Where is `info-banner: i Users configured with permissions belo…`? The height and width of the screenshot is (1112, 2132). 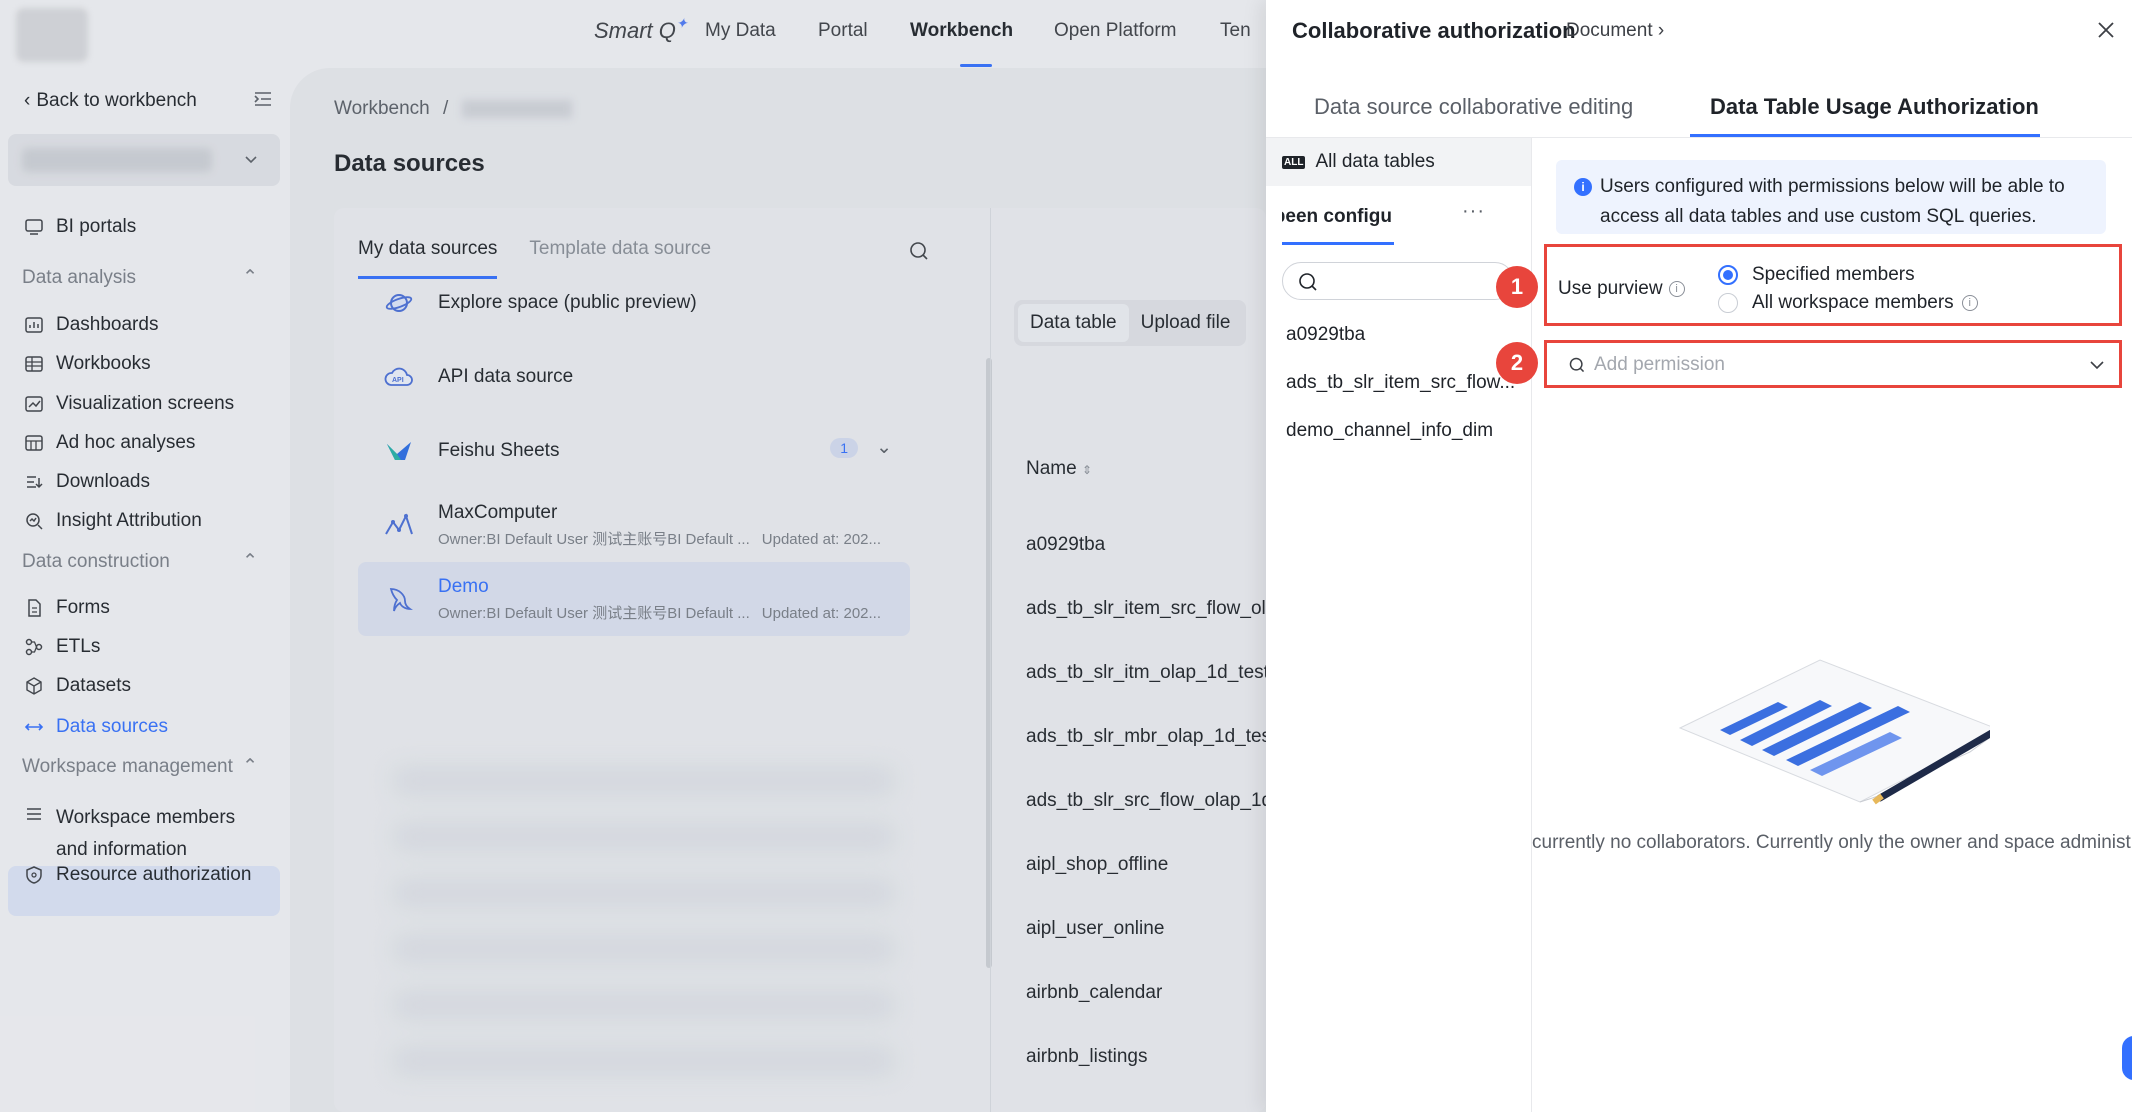 info-banner: i Users configured with permissions belo… is located at coordinates (1831, 197).